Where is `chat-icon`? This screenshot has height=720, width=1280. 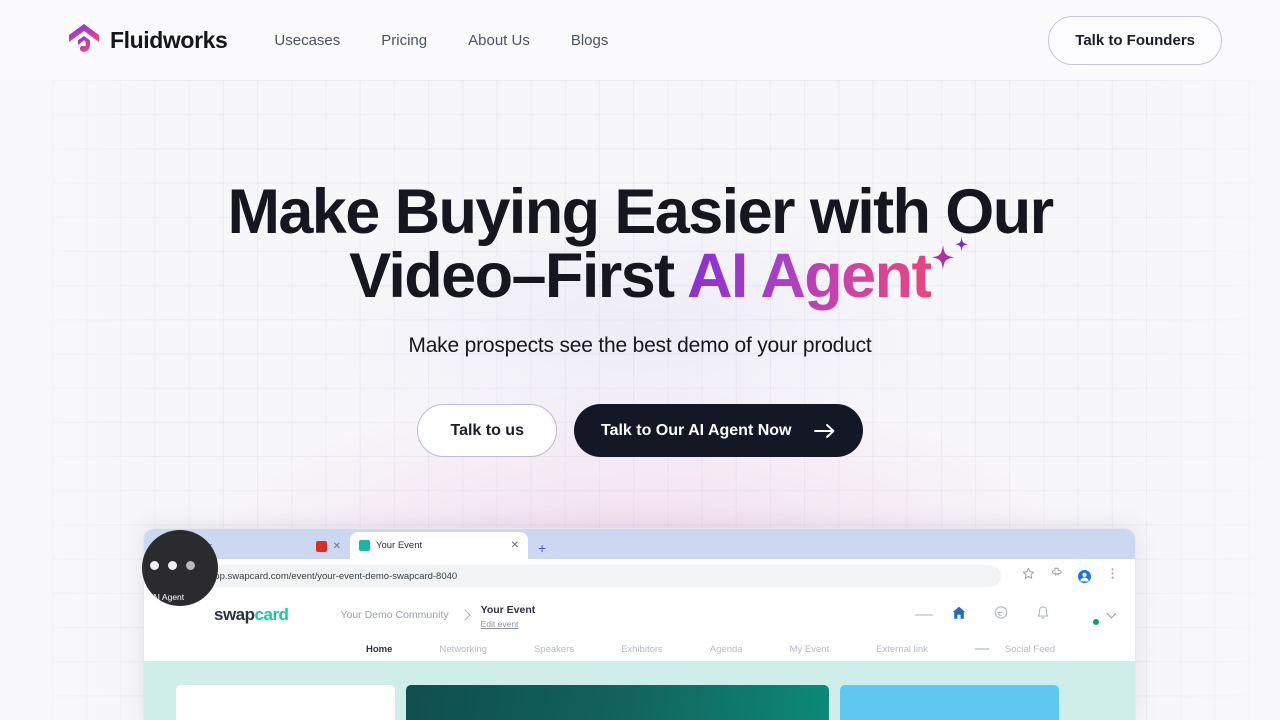 chat-icon is located at coordinates (1001, 615).